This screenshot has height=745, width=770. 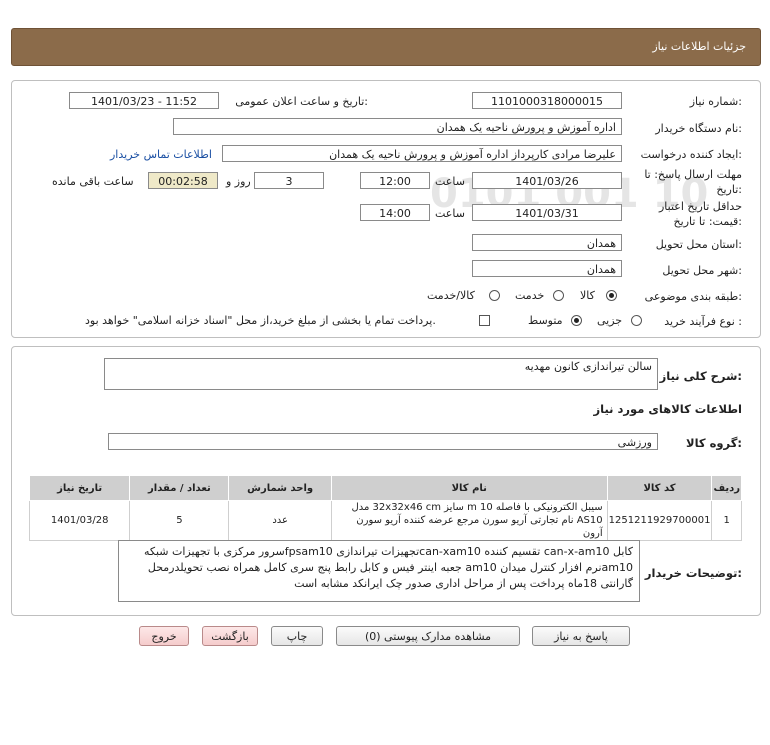 What do you see at coordinates (183, 180) in the screenshot?
I see `remaining-time-field: 00:02:58` at bounding box center [183, 180].